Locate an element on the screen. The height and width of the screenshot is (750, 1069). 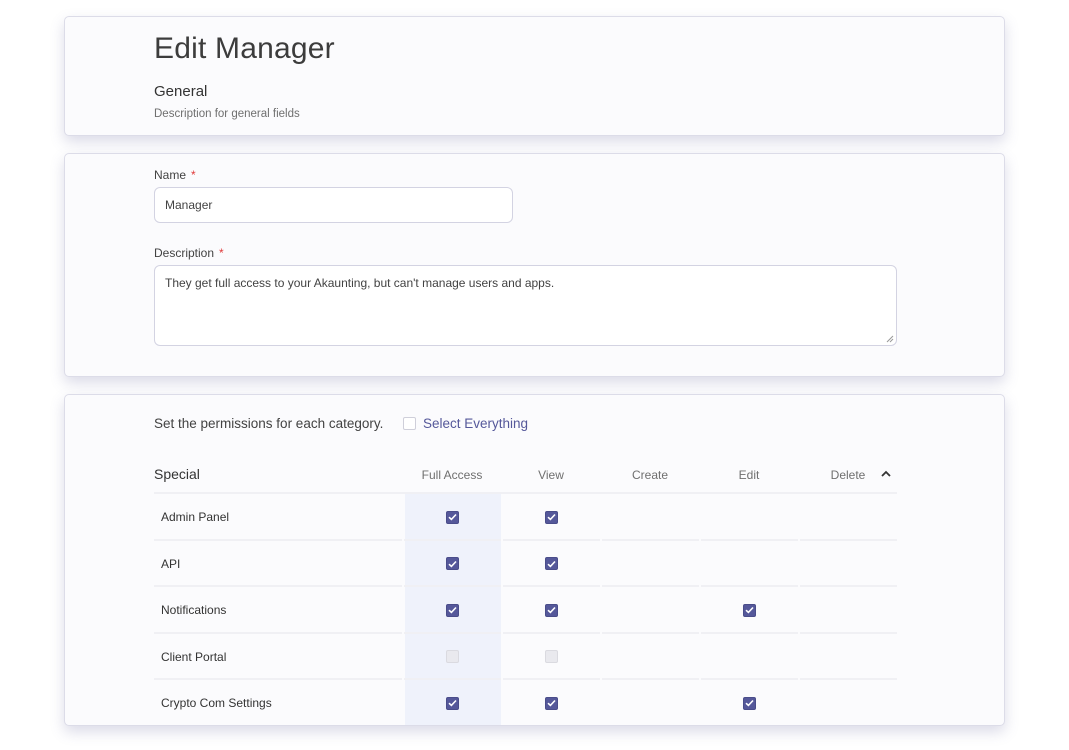
table-row: Admin Panel is located at coordinates (525, 517).